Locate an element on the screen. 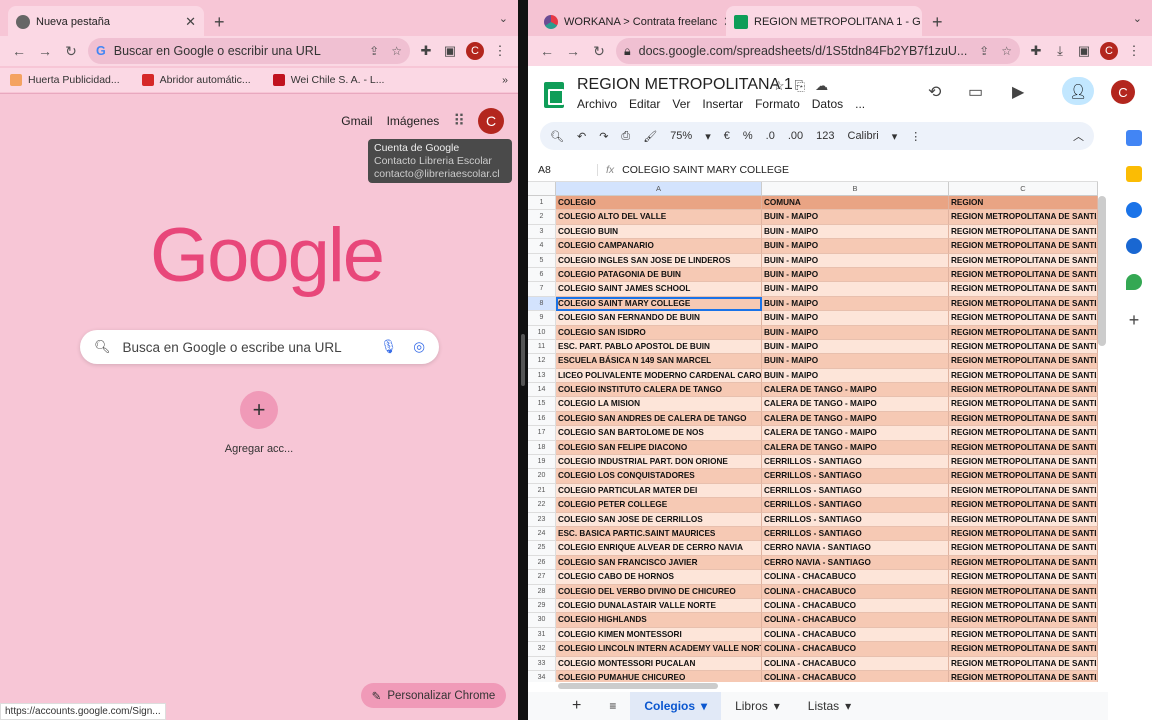 The image size is (1152, 720). row-number: 31 is located at coordinates (542, 635).